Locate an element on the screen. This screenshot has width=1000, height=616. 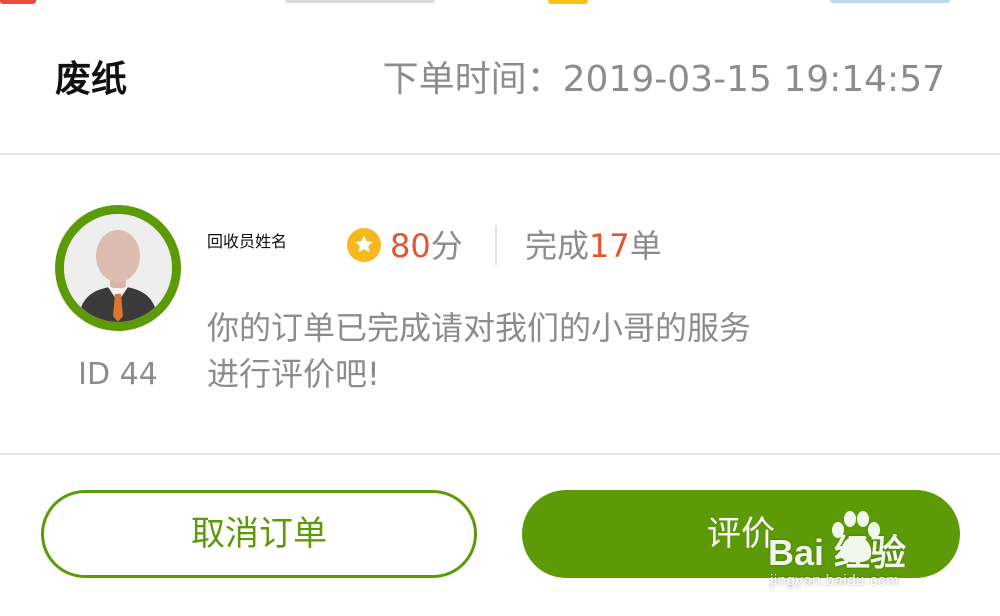
star-icon is located at coordinates (364, 245).